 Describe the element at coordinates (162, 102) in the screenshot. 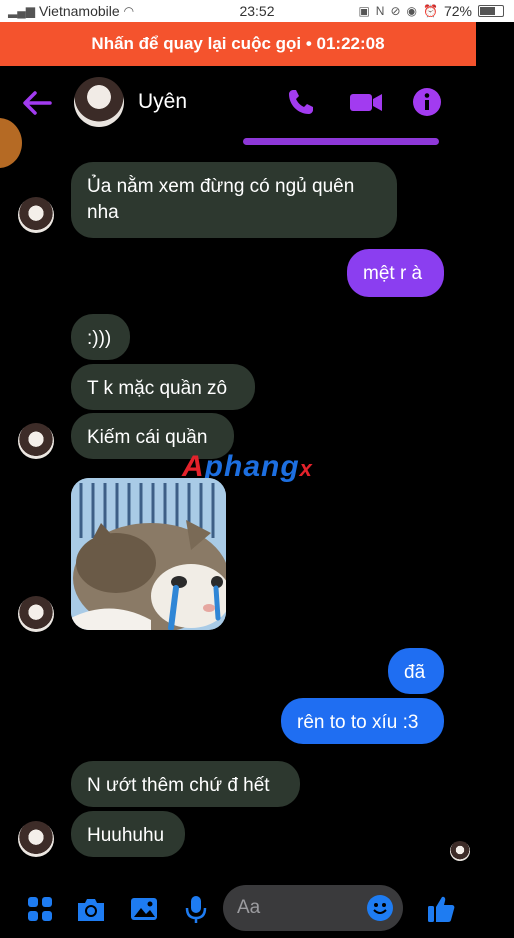

I see `contact-name: Uyên` at that location.